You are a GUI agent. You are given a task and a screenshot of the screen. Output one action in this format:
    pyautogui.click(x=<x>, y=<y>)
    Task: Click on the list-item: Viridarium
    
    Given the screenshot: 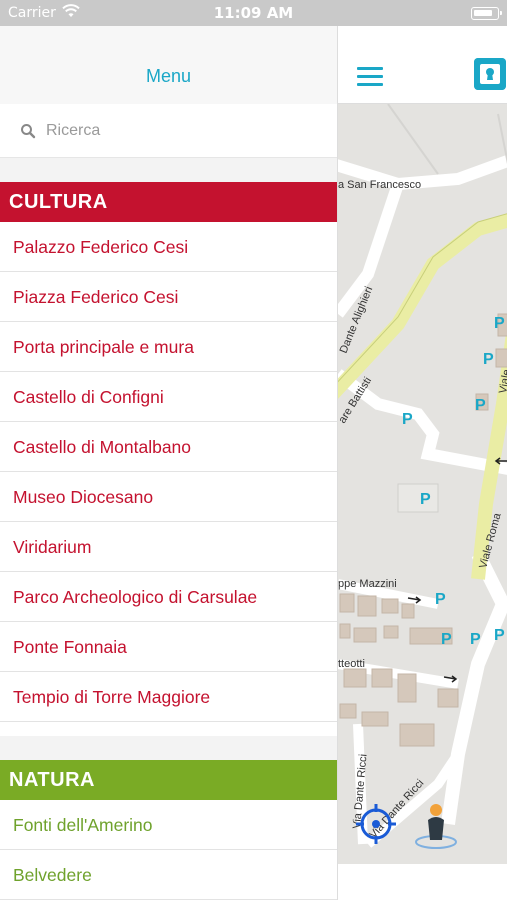 What is the action you would take?
    pyautogui.click(x=168, y=547)
    